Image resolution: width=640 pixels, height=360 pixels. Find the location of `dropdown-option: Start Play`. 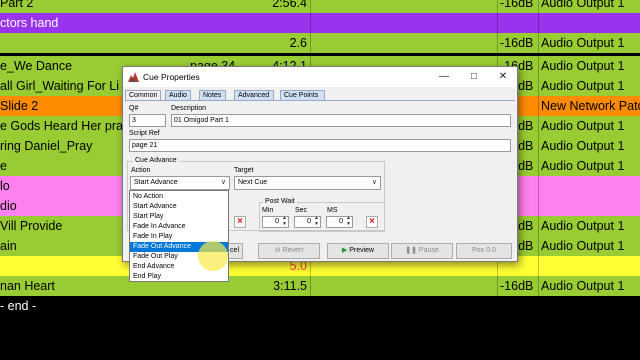

dropdown-option: Start Play is located at coordinates (179, 217).